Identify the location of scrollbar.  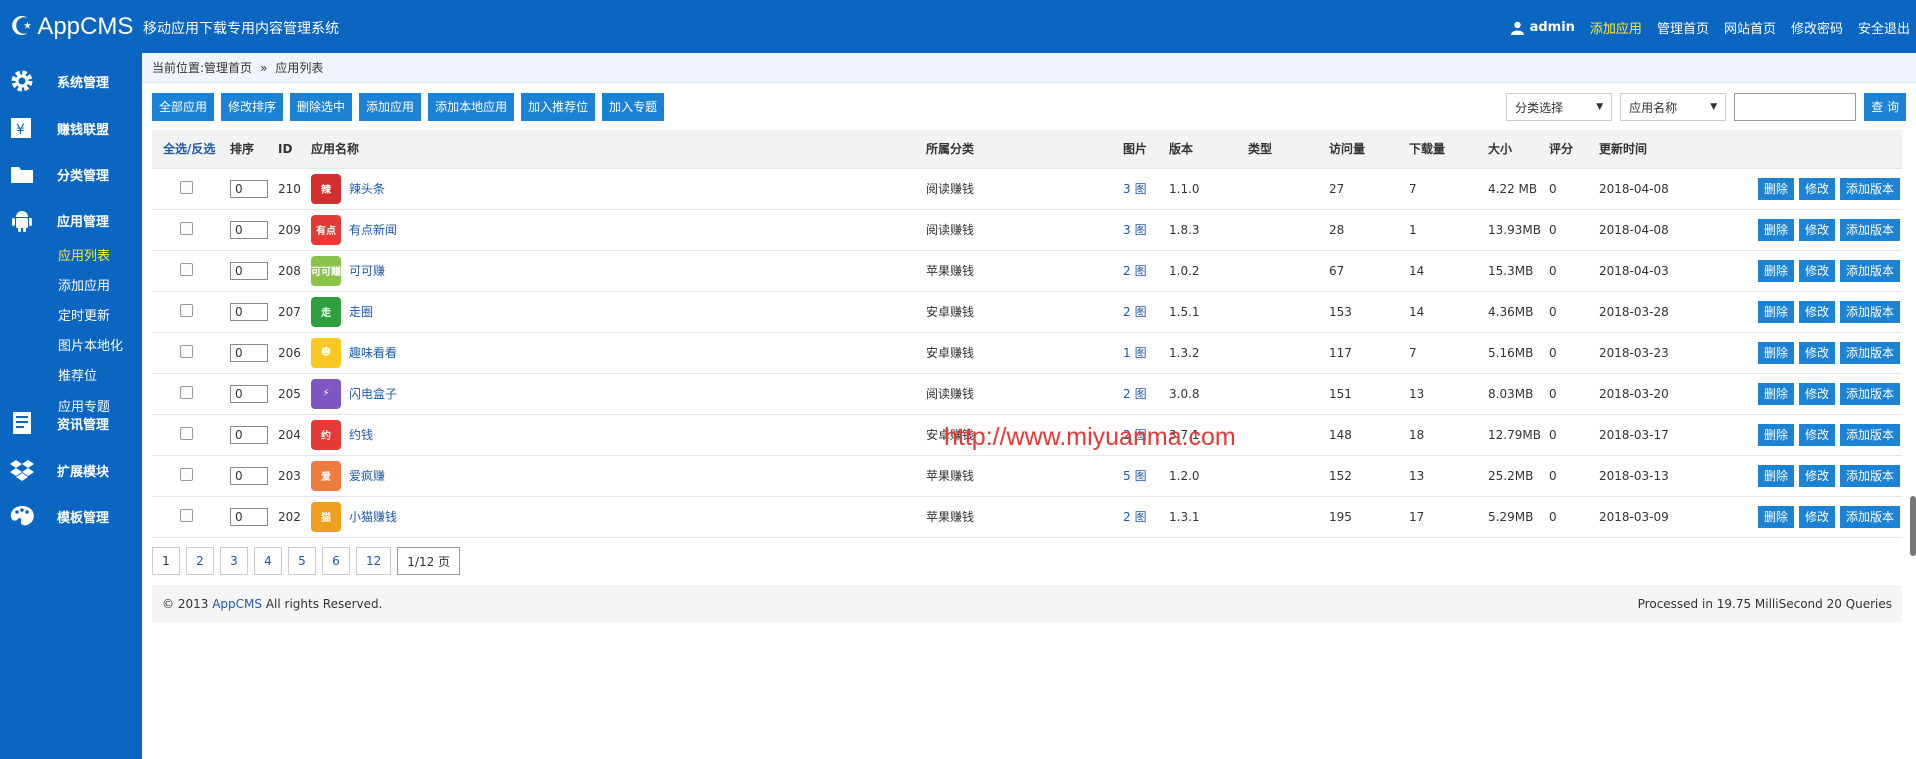
(1913, 526).